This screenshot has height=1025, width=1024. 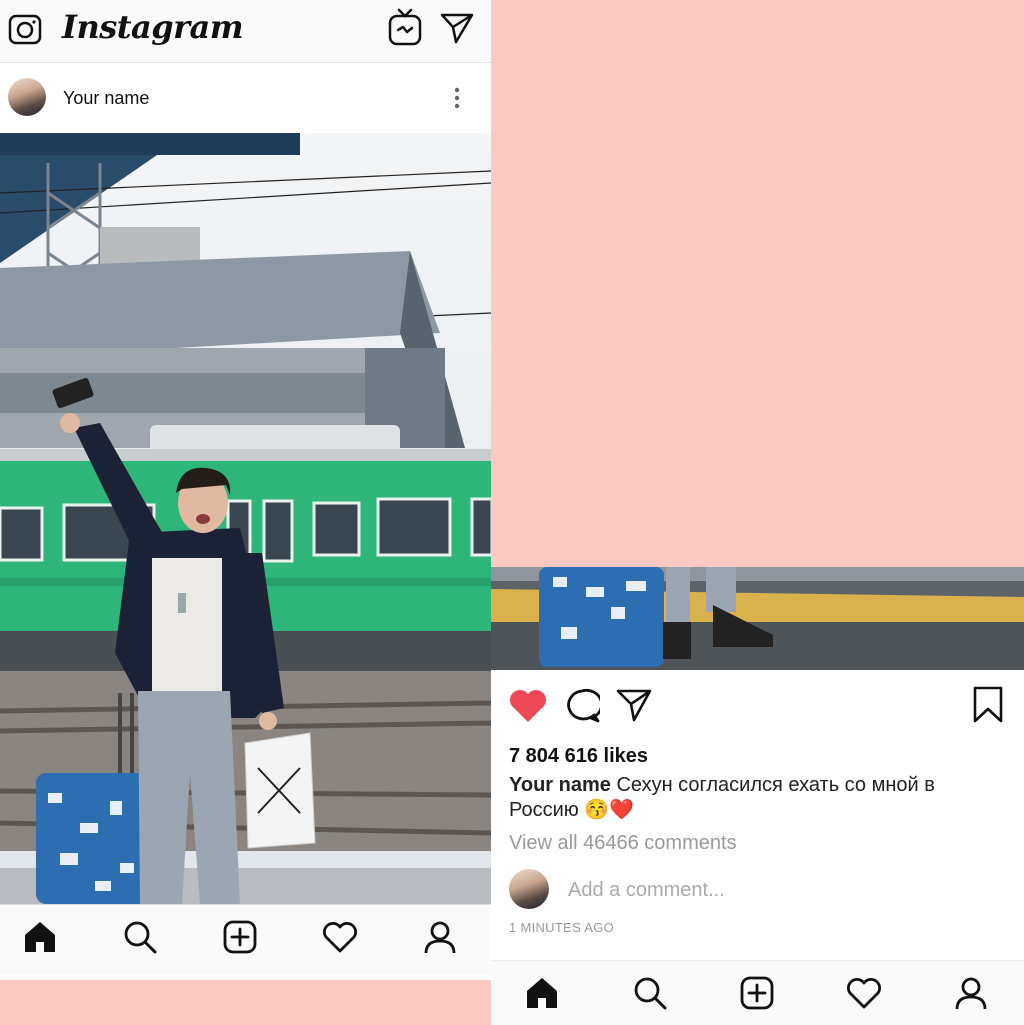 What do you see at coordinates (106, 98) in the screenshot?
I see `post-username: Your name` at bounding box center [106, 98].